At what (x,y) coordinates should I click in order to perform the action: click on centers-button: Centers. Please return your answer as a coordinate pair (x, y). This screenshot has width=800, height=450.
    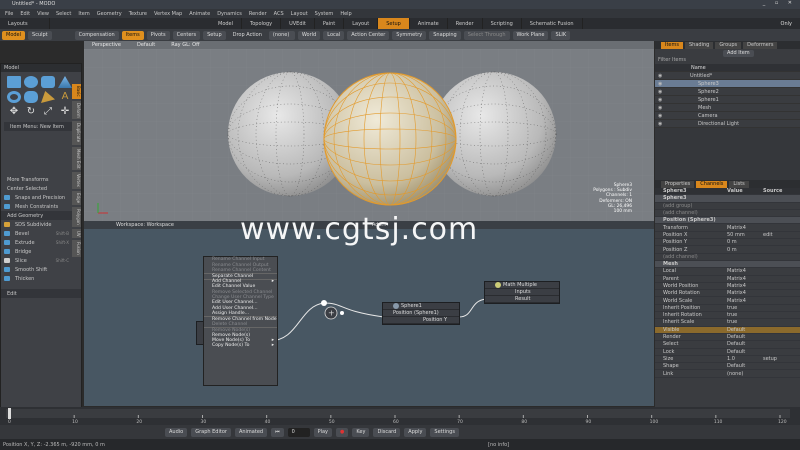
    Looking at the image, I should click on (186, 35).